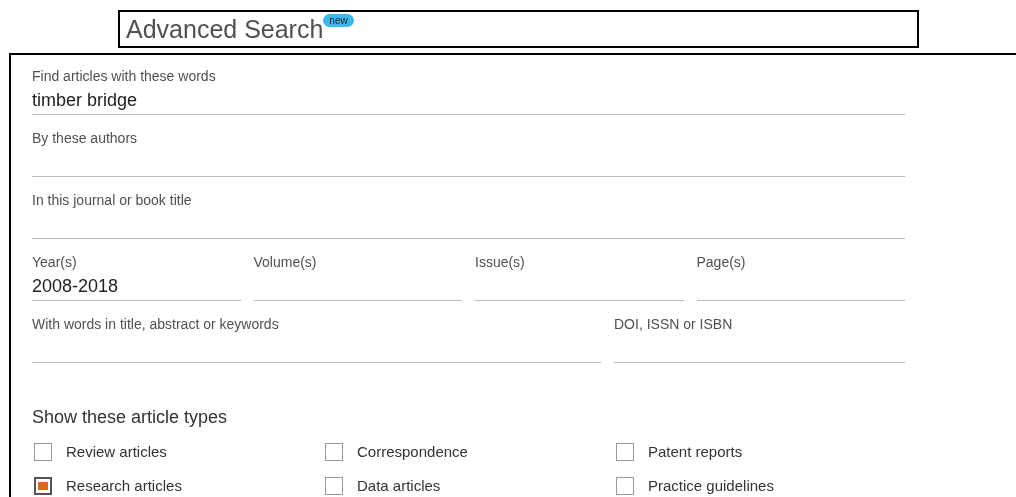  What do you see at coordinates (85, 138) in the screenshot?
I see `field-label: By these authors` at bounding box center [85, 138].